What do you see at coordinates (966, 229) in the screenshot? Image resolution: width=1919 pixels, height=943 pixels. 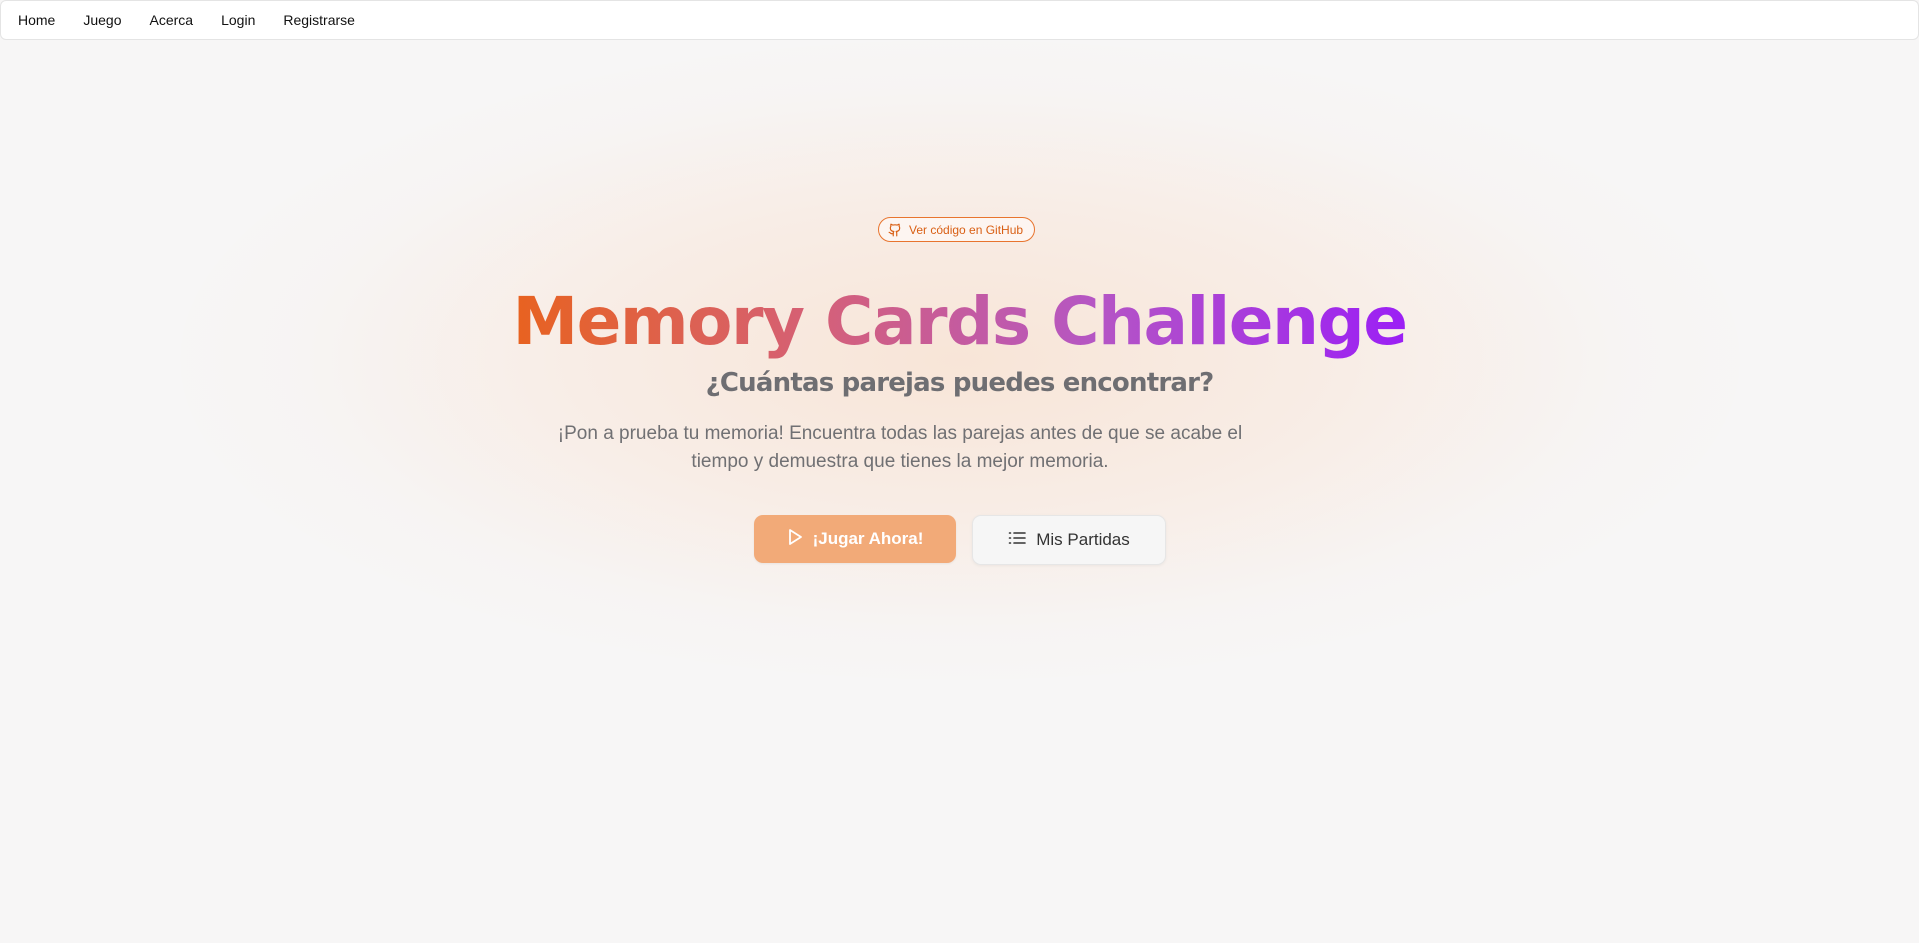 I see `github-badge-label: Ver código en GitHub` at bounding box center [966, 229].